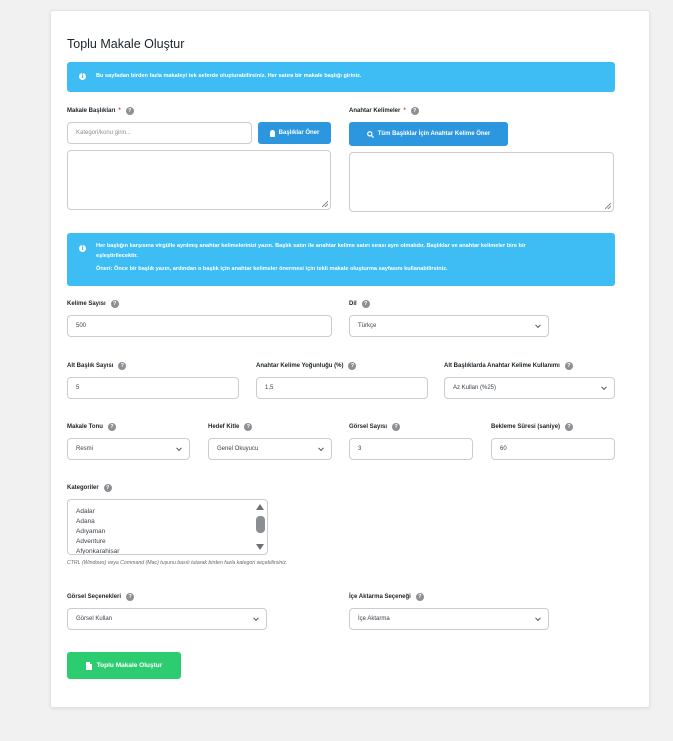 The image size is (673, 741). Describe the element at coordinates (85, 521) in the screenshot. I see `category-option: Adana` at that location.